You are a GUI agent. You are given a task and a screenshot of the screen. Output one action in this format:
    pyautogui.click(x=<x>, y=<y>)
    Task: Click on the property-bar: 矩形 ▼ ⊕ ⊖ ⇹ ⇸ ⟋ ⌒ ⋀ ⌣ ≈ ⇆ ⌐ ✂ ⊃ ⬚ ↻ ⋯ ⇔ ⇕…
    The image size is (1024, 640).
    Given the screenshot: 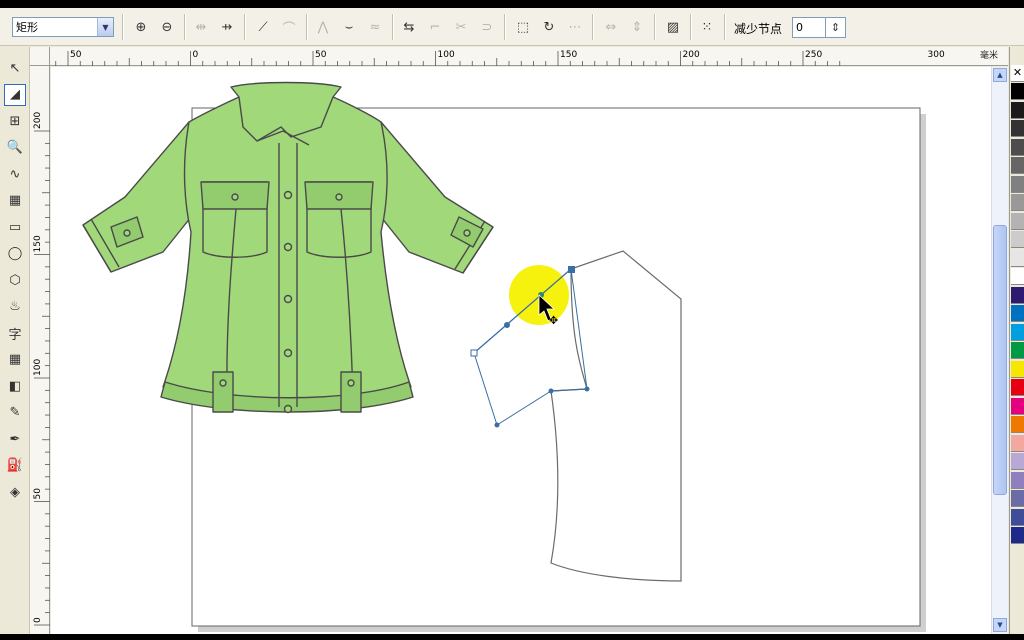 What is the action you would take?
    pyautogui.click(x=512, y=27)
    